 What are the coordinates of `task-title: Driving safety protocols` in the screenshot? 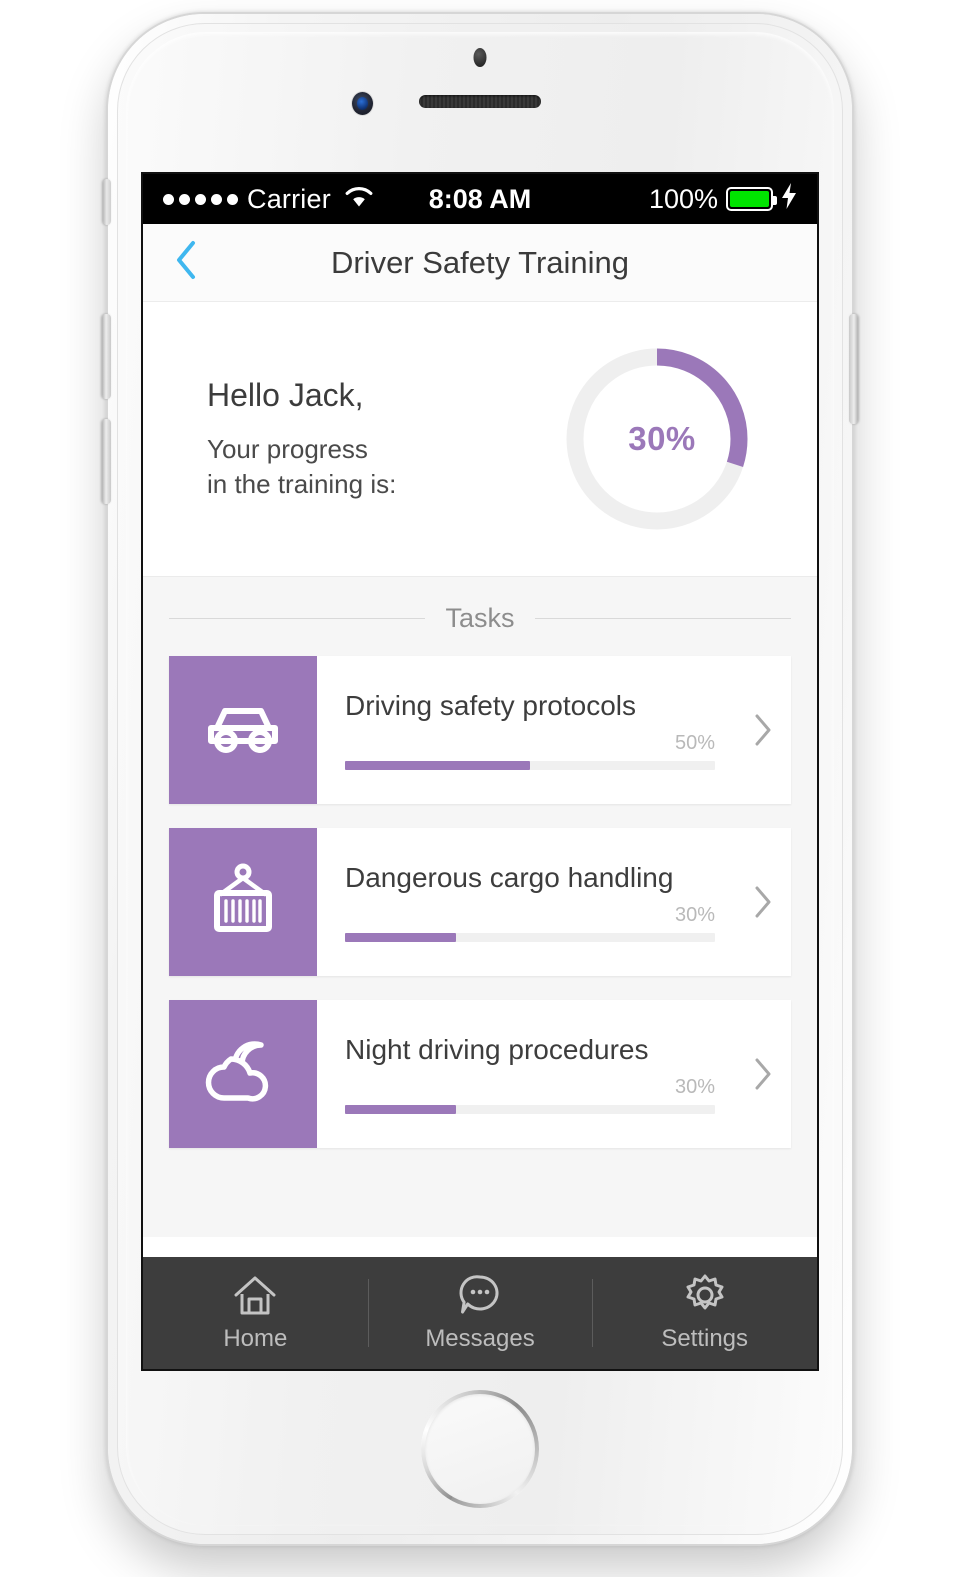 It's located at (491, 705).